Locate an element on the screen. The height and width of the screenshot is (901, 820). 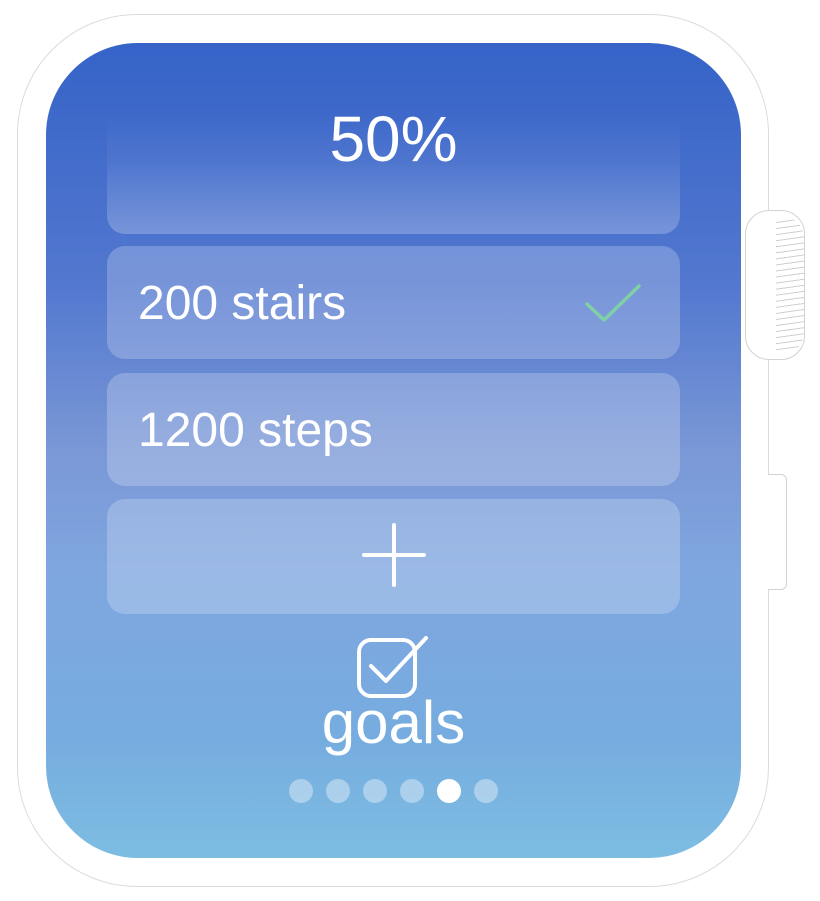
page-dot-active is located at coordinates (449, 791).